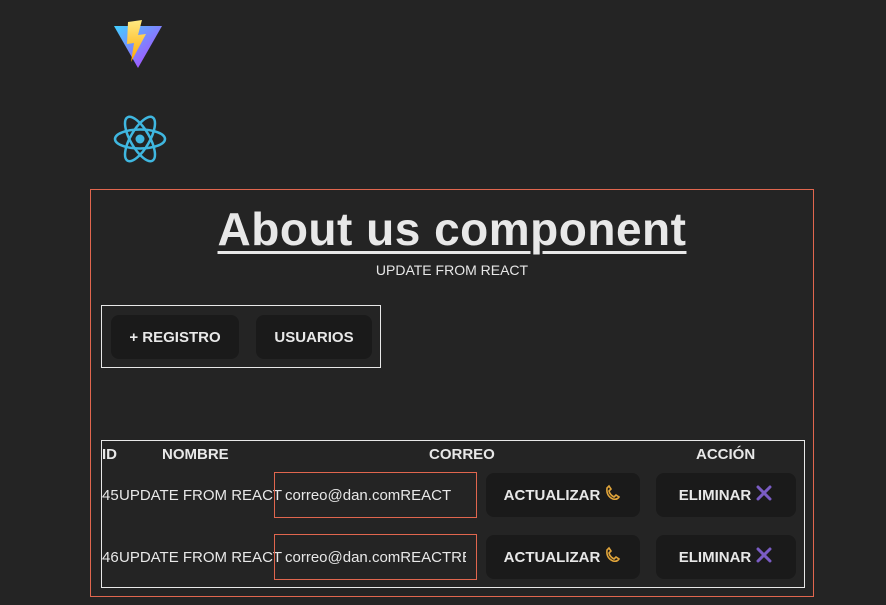 Image resolution: width=886 pixels, height=605 pixels. Describe the element at coordinates (110, 557) in the screenshot. I see `row-id: 46` at that location.